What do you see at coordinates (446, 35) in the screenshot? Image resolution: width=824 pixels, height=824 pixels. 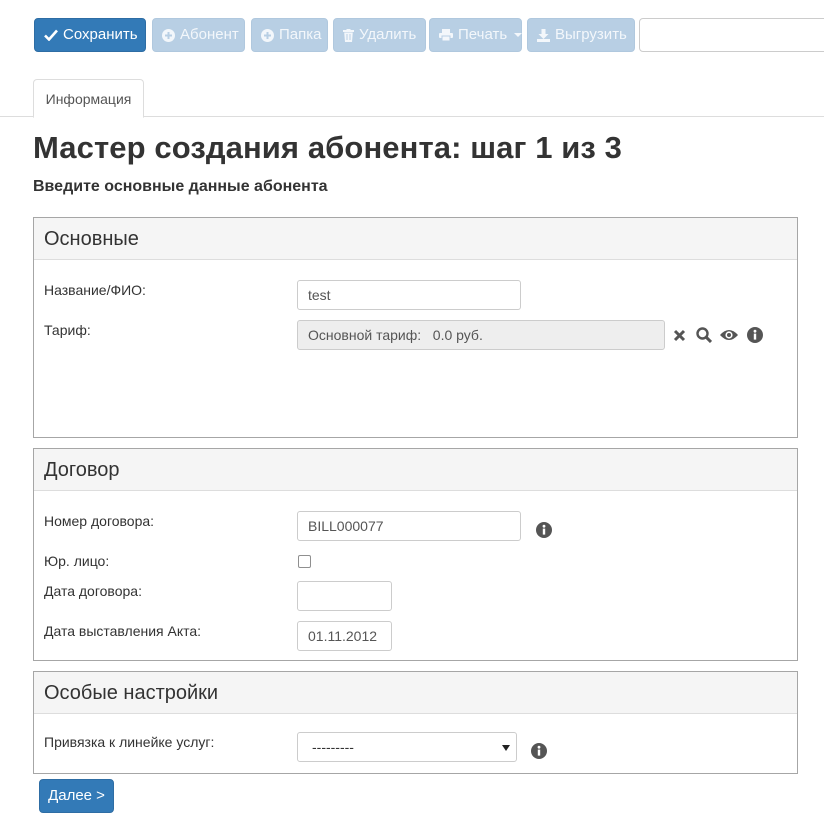 I see `printer-icon` at bounding box center [446, 35].